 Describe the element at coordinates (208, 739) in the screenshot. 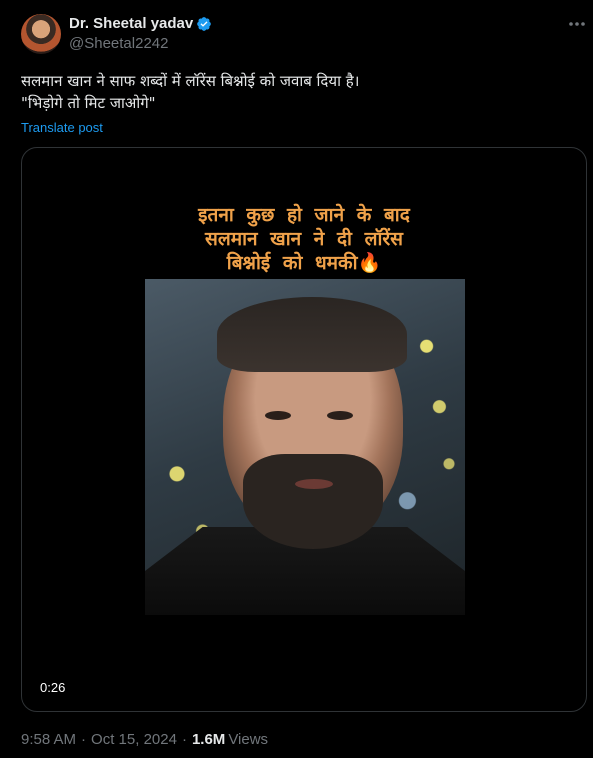

I see `views-count: 1.6M` at that location.